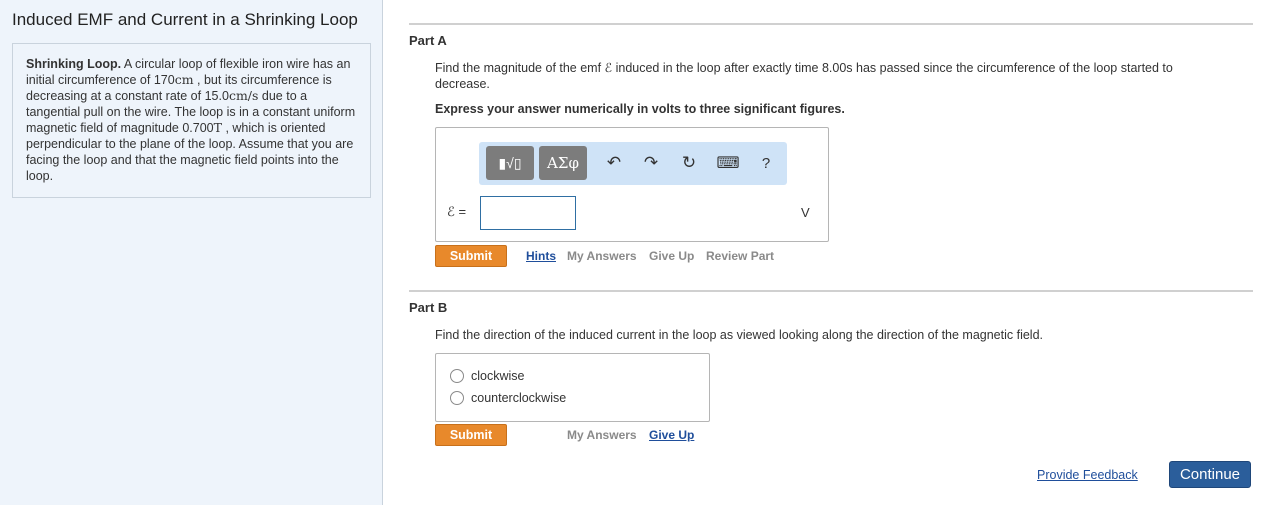 The image size is (1269, 505). Describe the element at coordinates (831, 291) in the screenshot. I see `part-b-divider` at that location.